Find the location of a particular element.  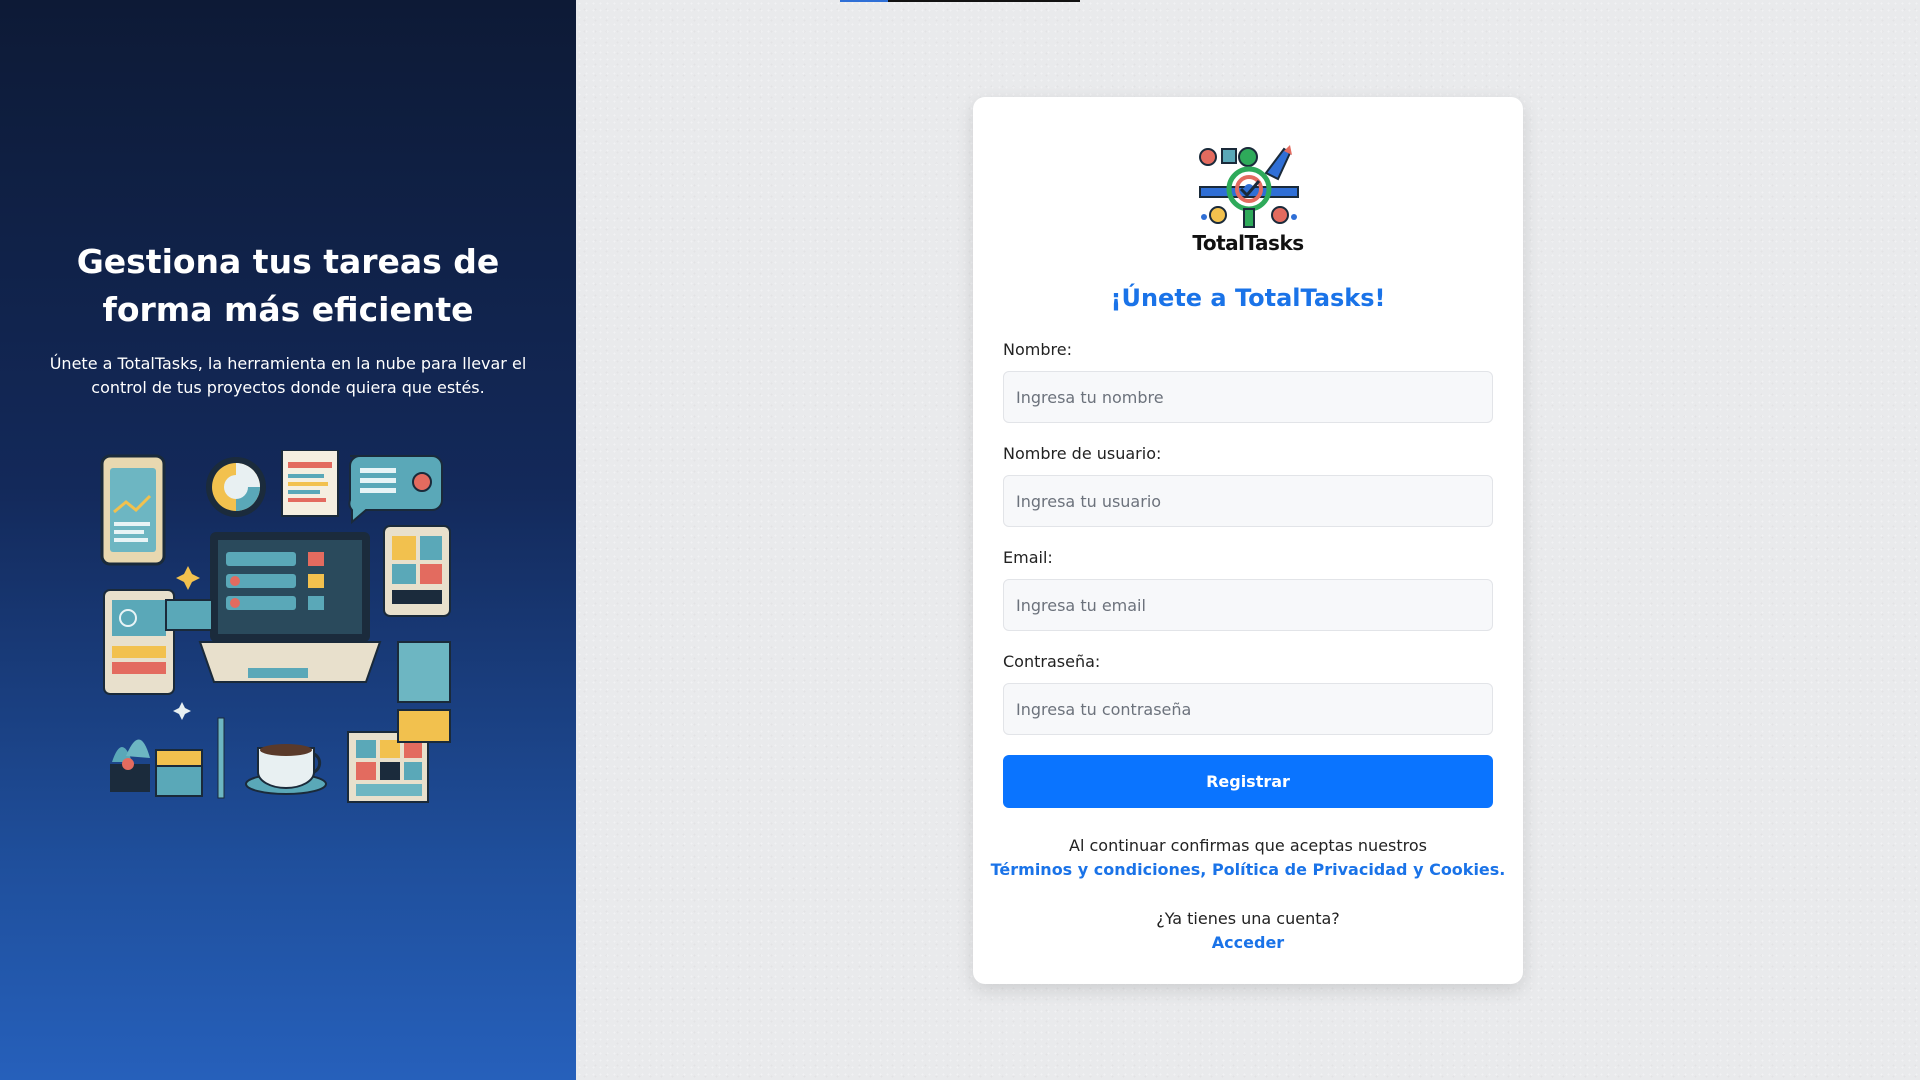

password-input is located at coordinates (1248, 709).